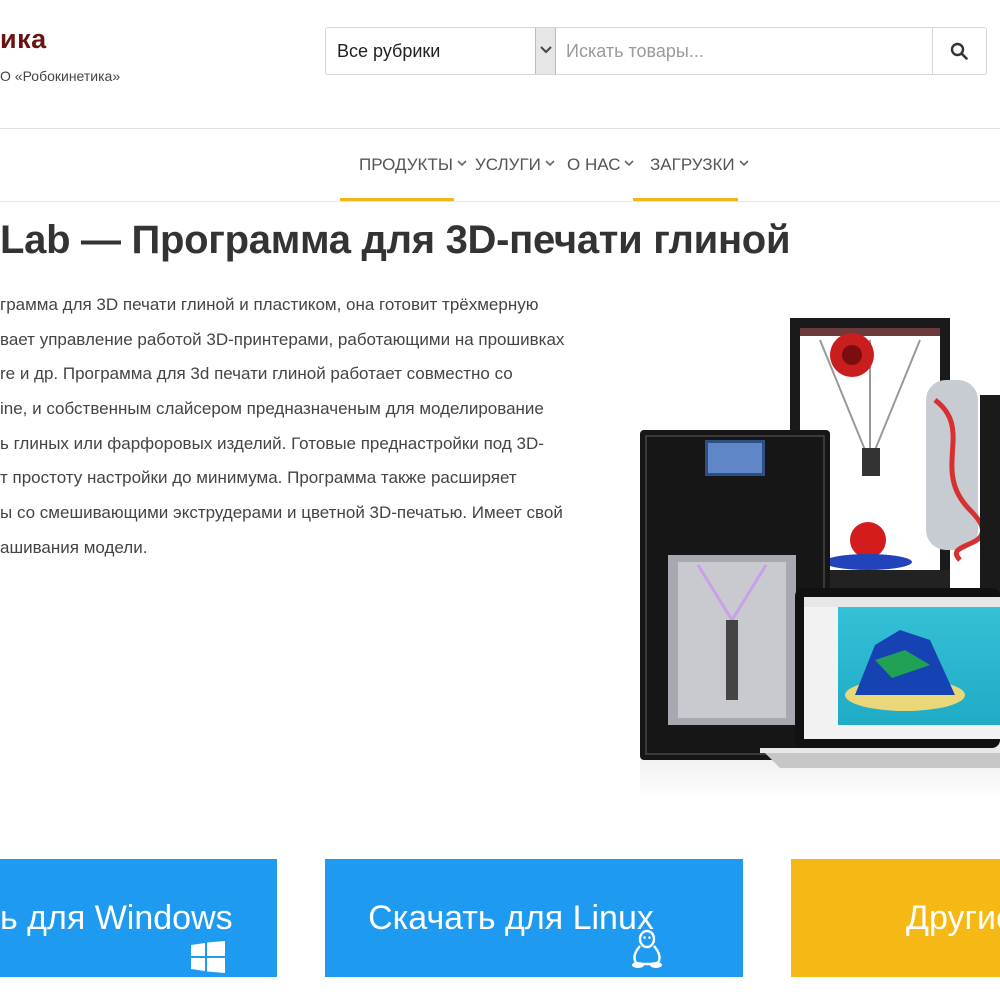 This screenshot has width=1000, height=1000. I want to click on download-linux-button: Скачать для Linux, so click(534, 918).